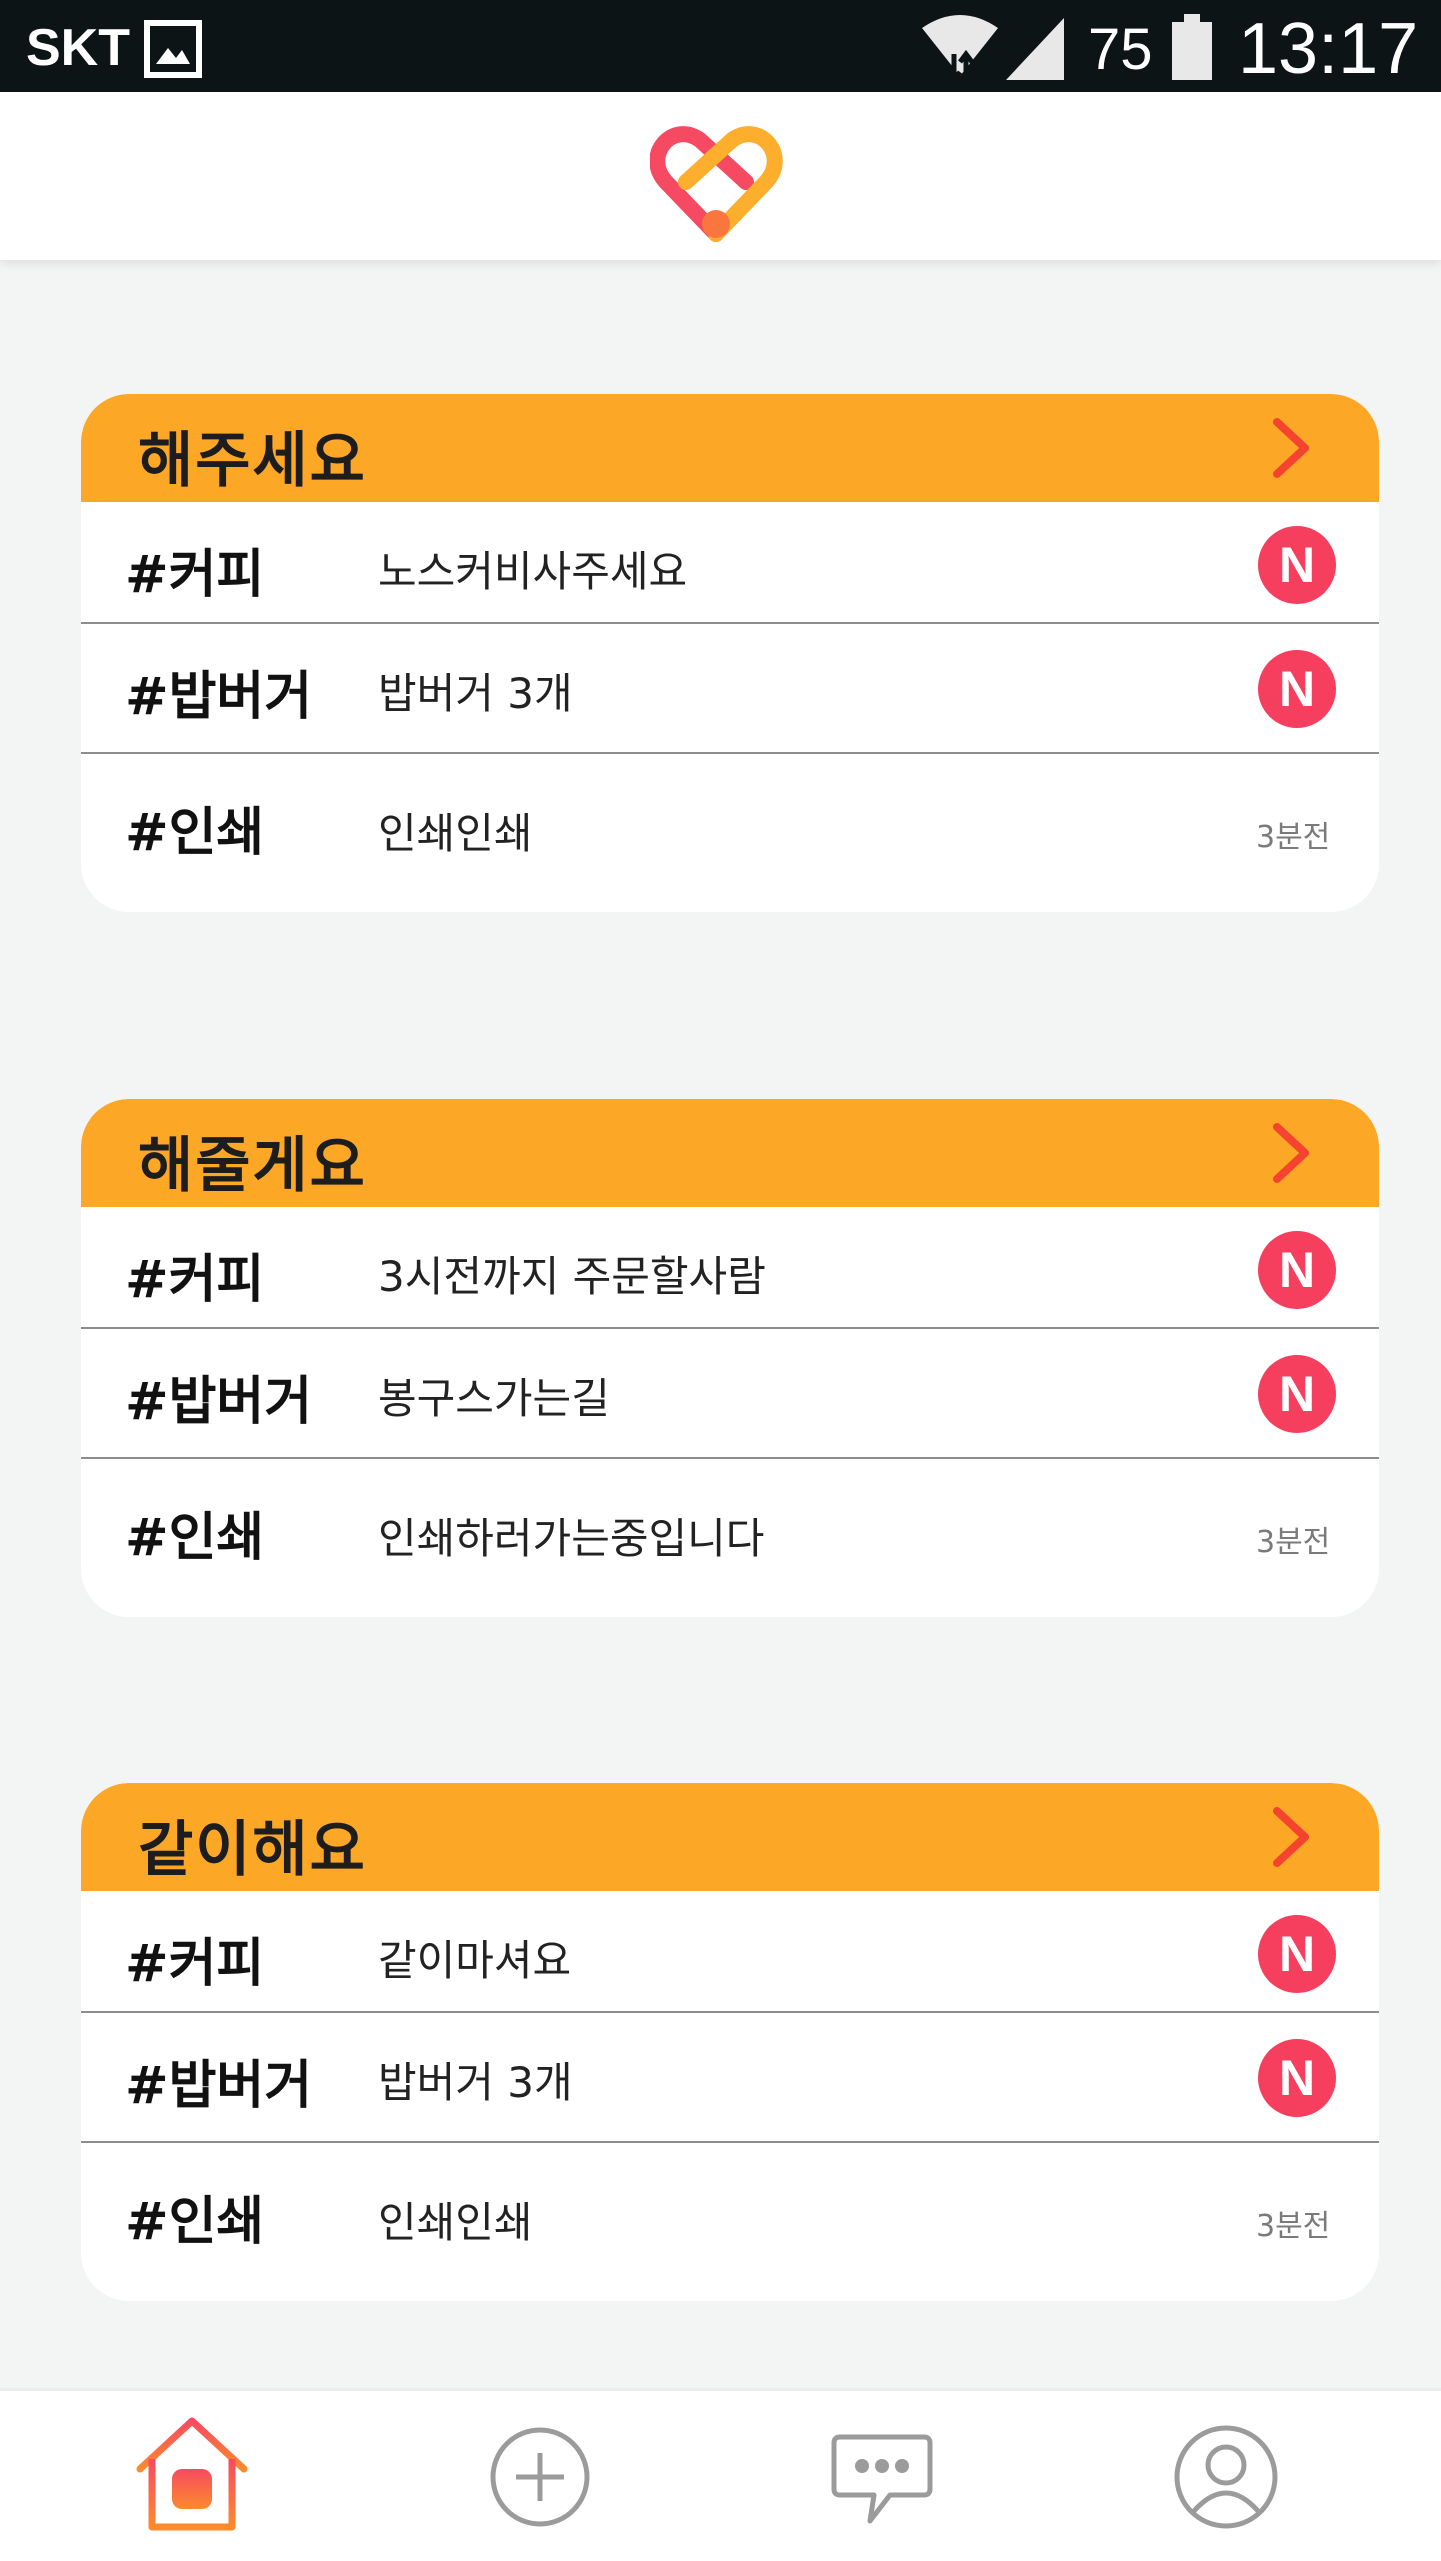 The width and height of the screenshot is (1441, 2561). I want to click on nav-chat-bubble-icon, so click(882, 2483).